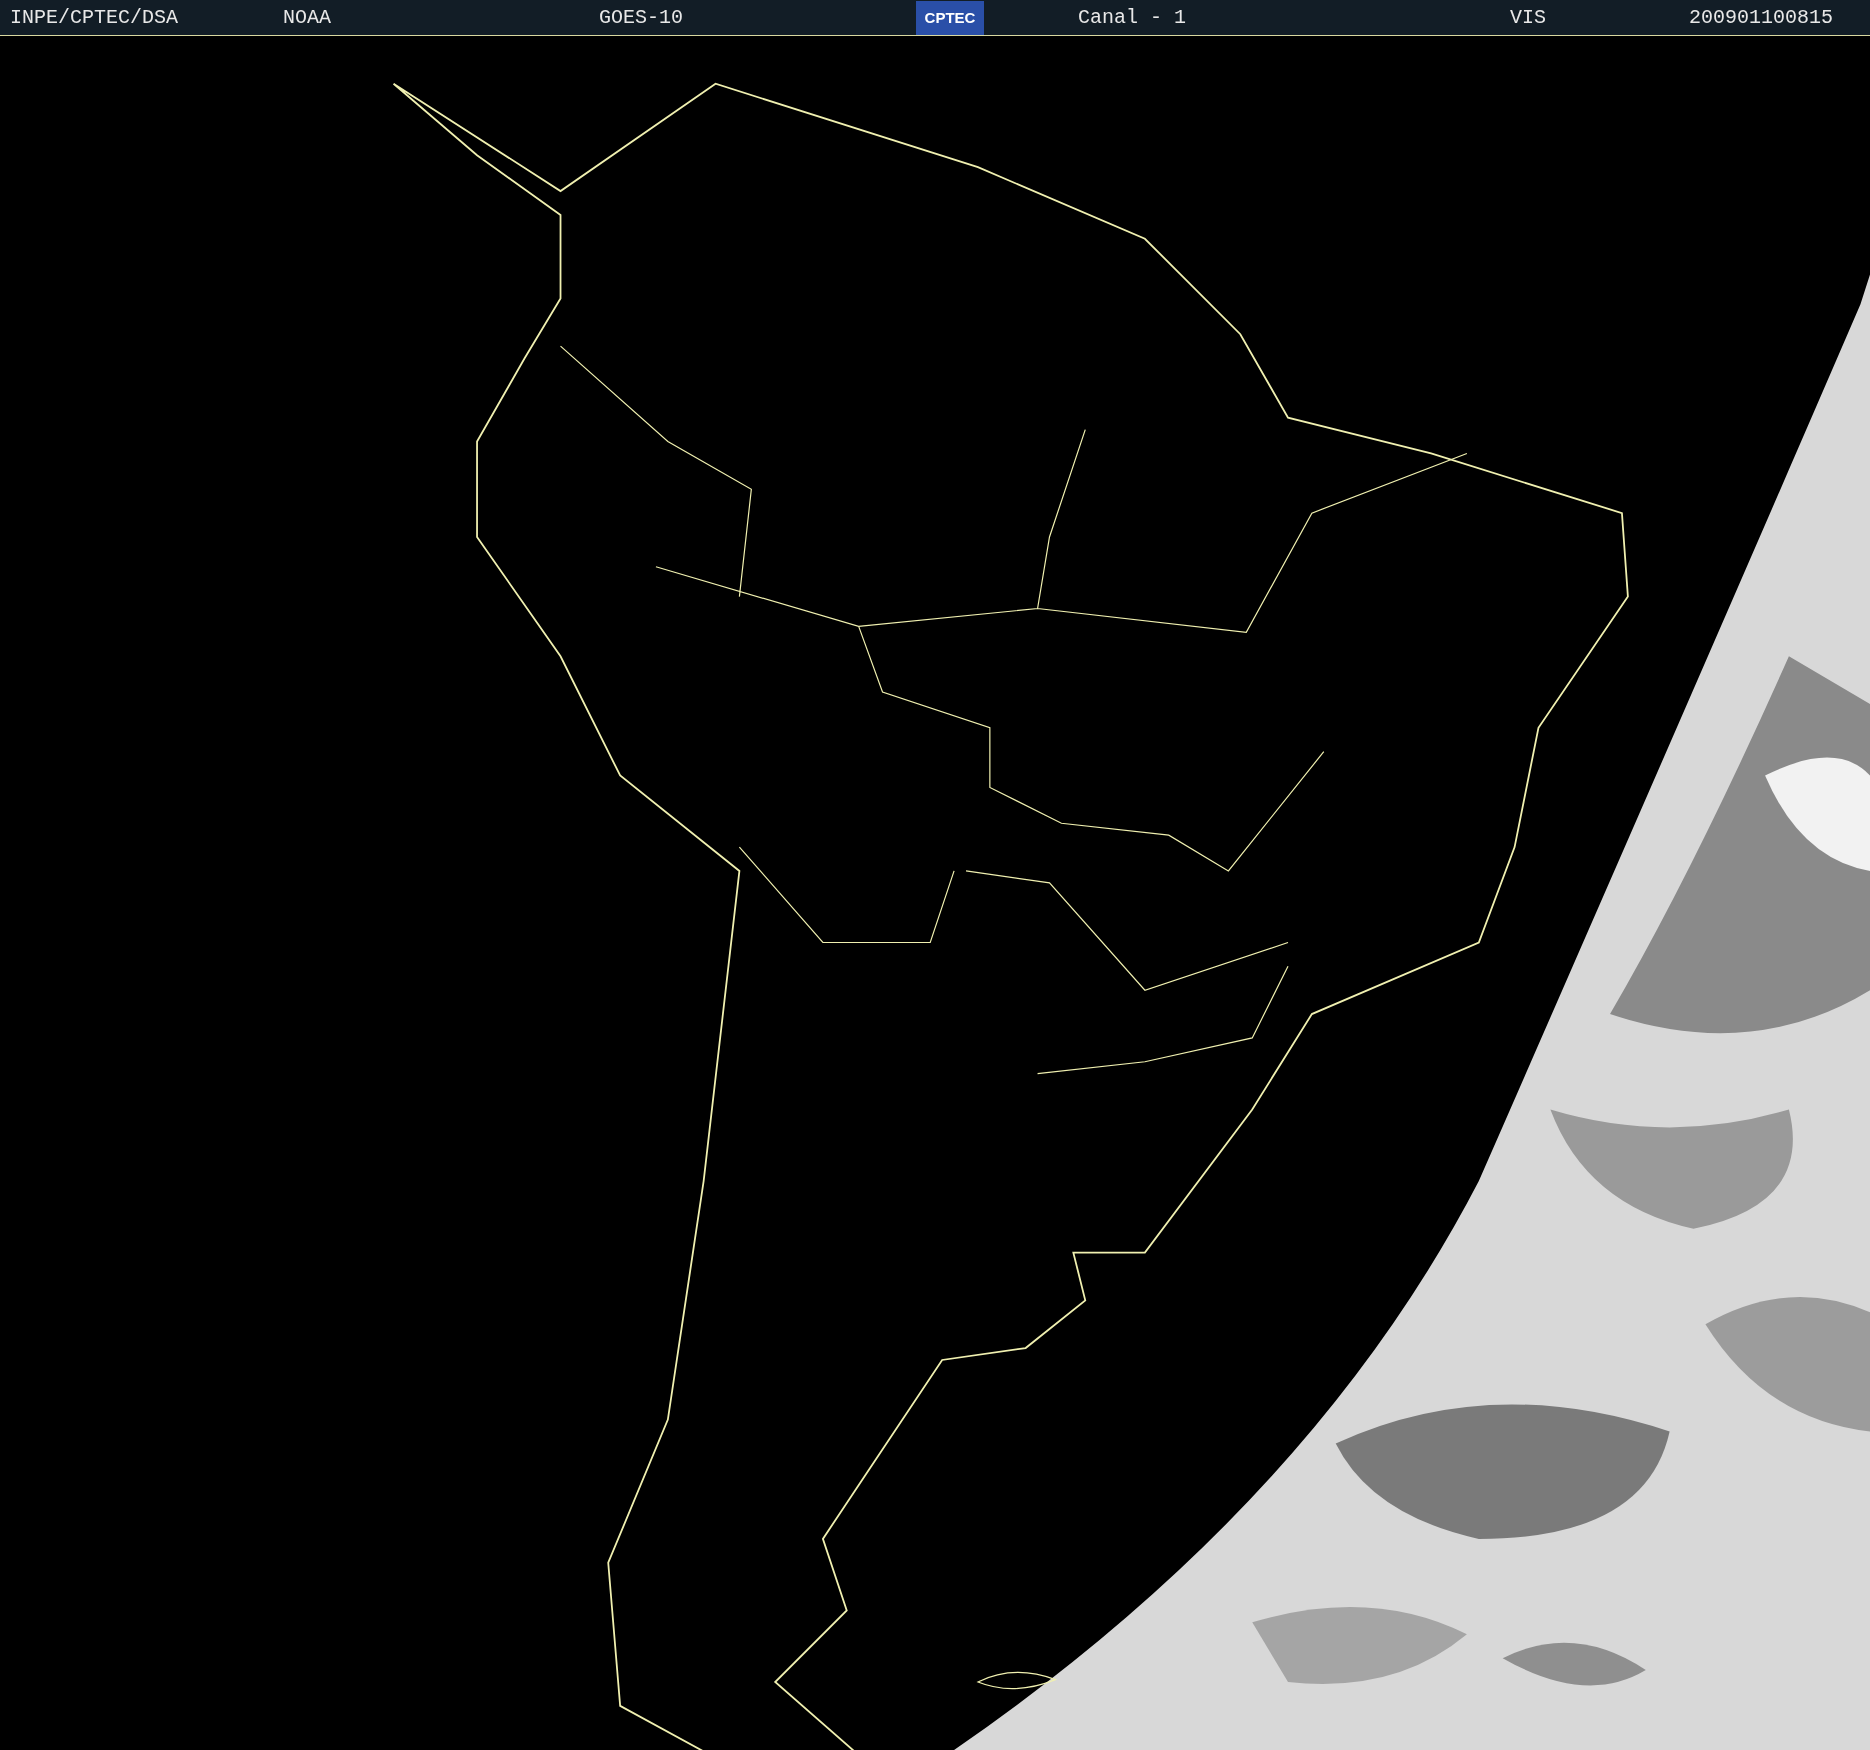 This screenshot has width=1870, height=1750. What do you see at coordinates (1528, 17) in the screenshot?
I see `band-label: VIS` at bounding box center [1528, 17].